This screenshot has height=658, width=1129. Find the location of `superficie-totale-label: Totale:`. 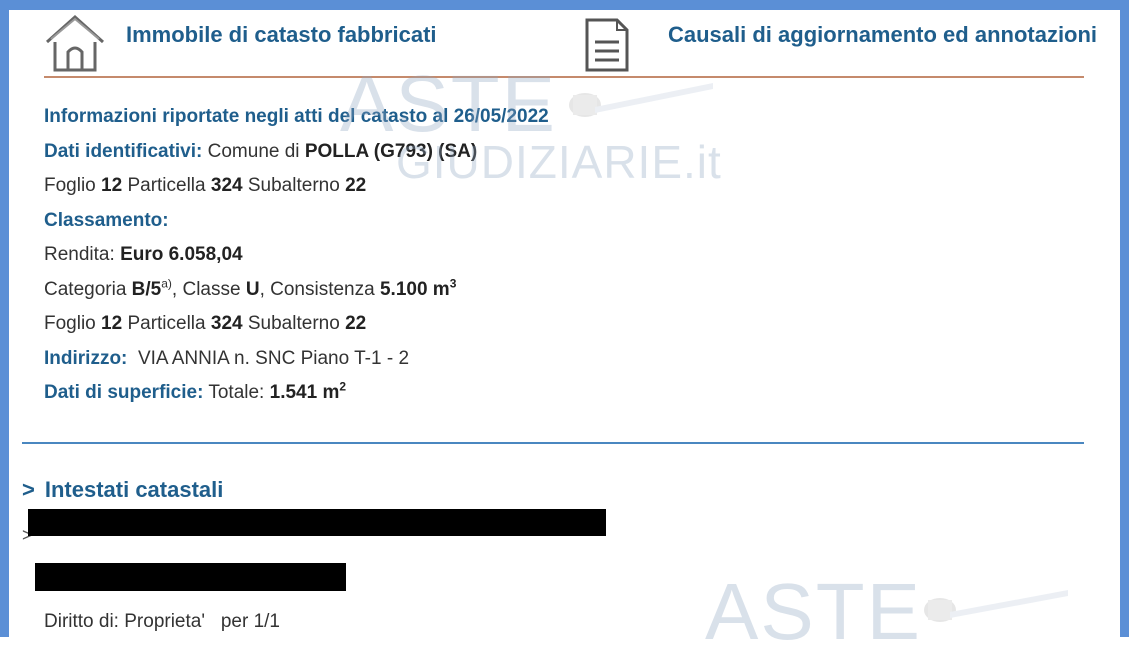

superficie-totale-label: Totale: is located at coordinates (236, 392).